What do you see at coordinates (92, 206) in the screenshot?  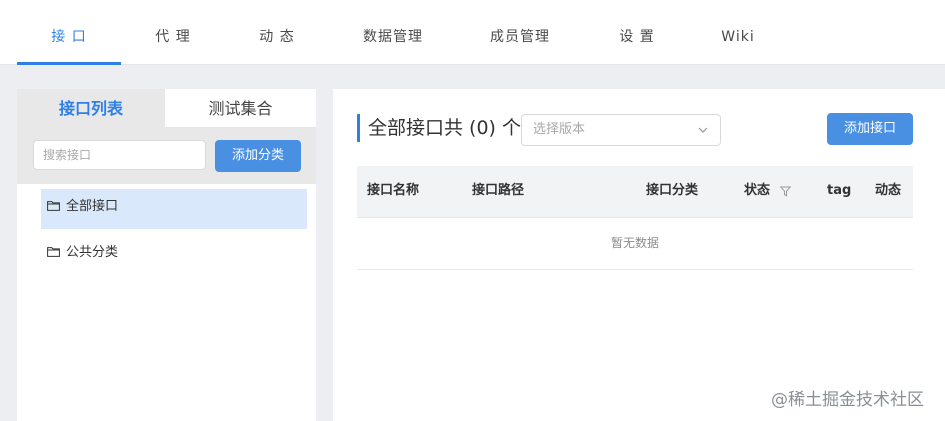 I see `tree-item-label: 全部接口` at bounding box center [92, 206].